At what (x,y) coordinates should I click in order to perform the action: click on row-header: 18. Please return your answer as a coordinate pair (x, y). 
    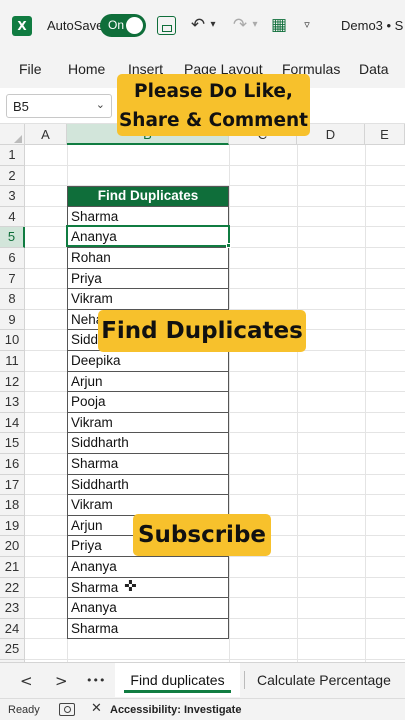
    Looking at the image, I should click on (12, 505).